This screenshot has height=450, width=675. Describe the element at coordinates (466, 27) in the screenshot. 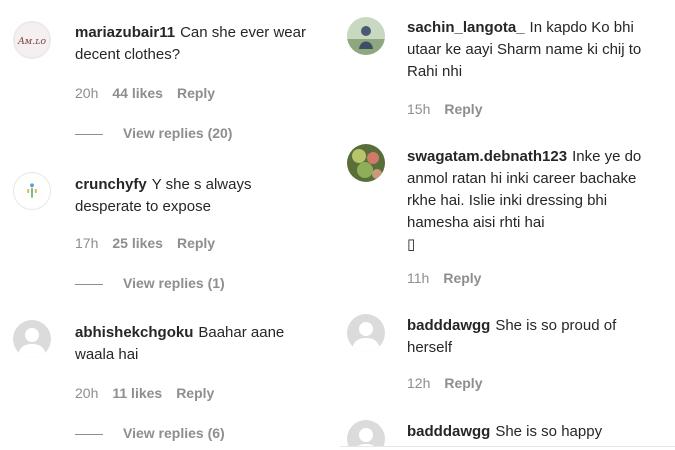

I see `comment-username: sachin_langota_` at that location.